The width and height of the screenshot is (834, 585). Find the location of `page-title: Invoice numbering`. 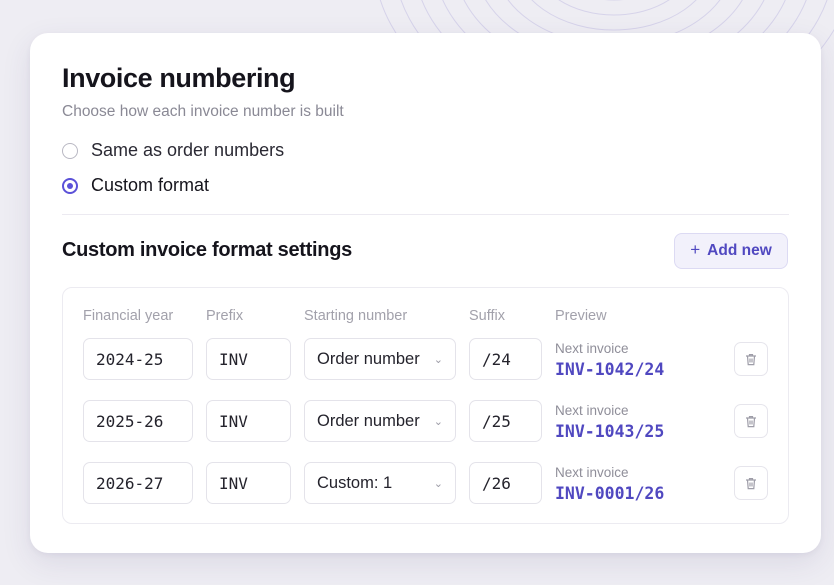

page-title: Invoice numbering is located at coordinates (179, 78).